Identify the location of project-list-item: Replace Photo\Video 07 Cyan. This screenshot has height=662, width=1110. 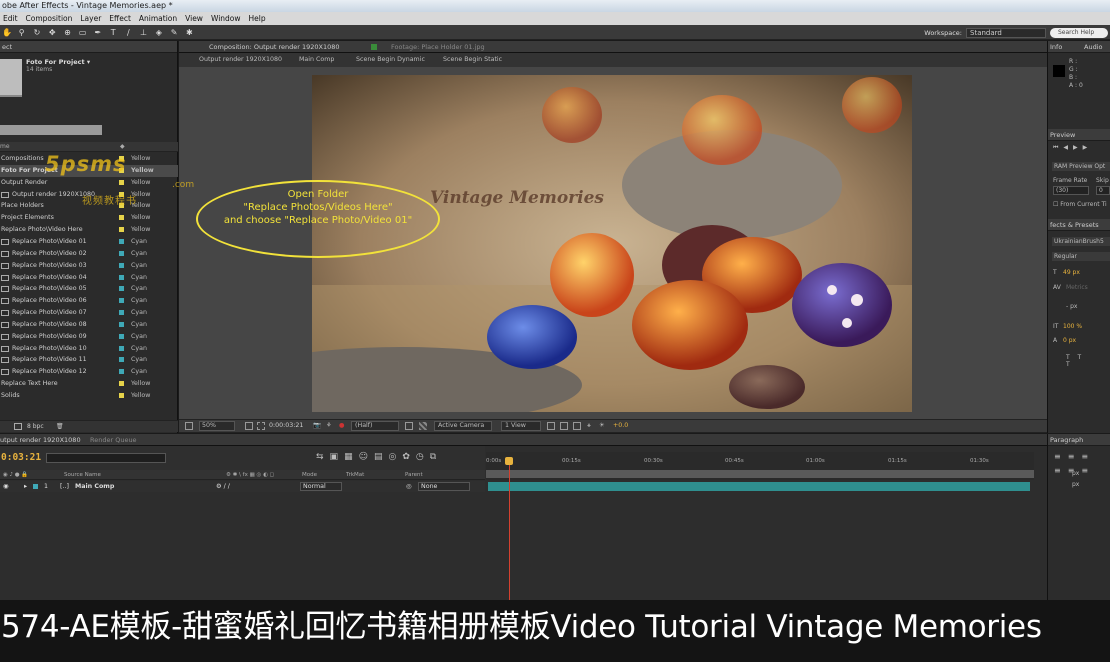
(89, 313).